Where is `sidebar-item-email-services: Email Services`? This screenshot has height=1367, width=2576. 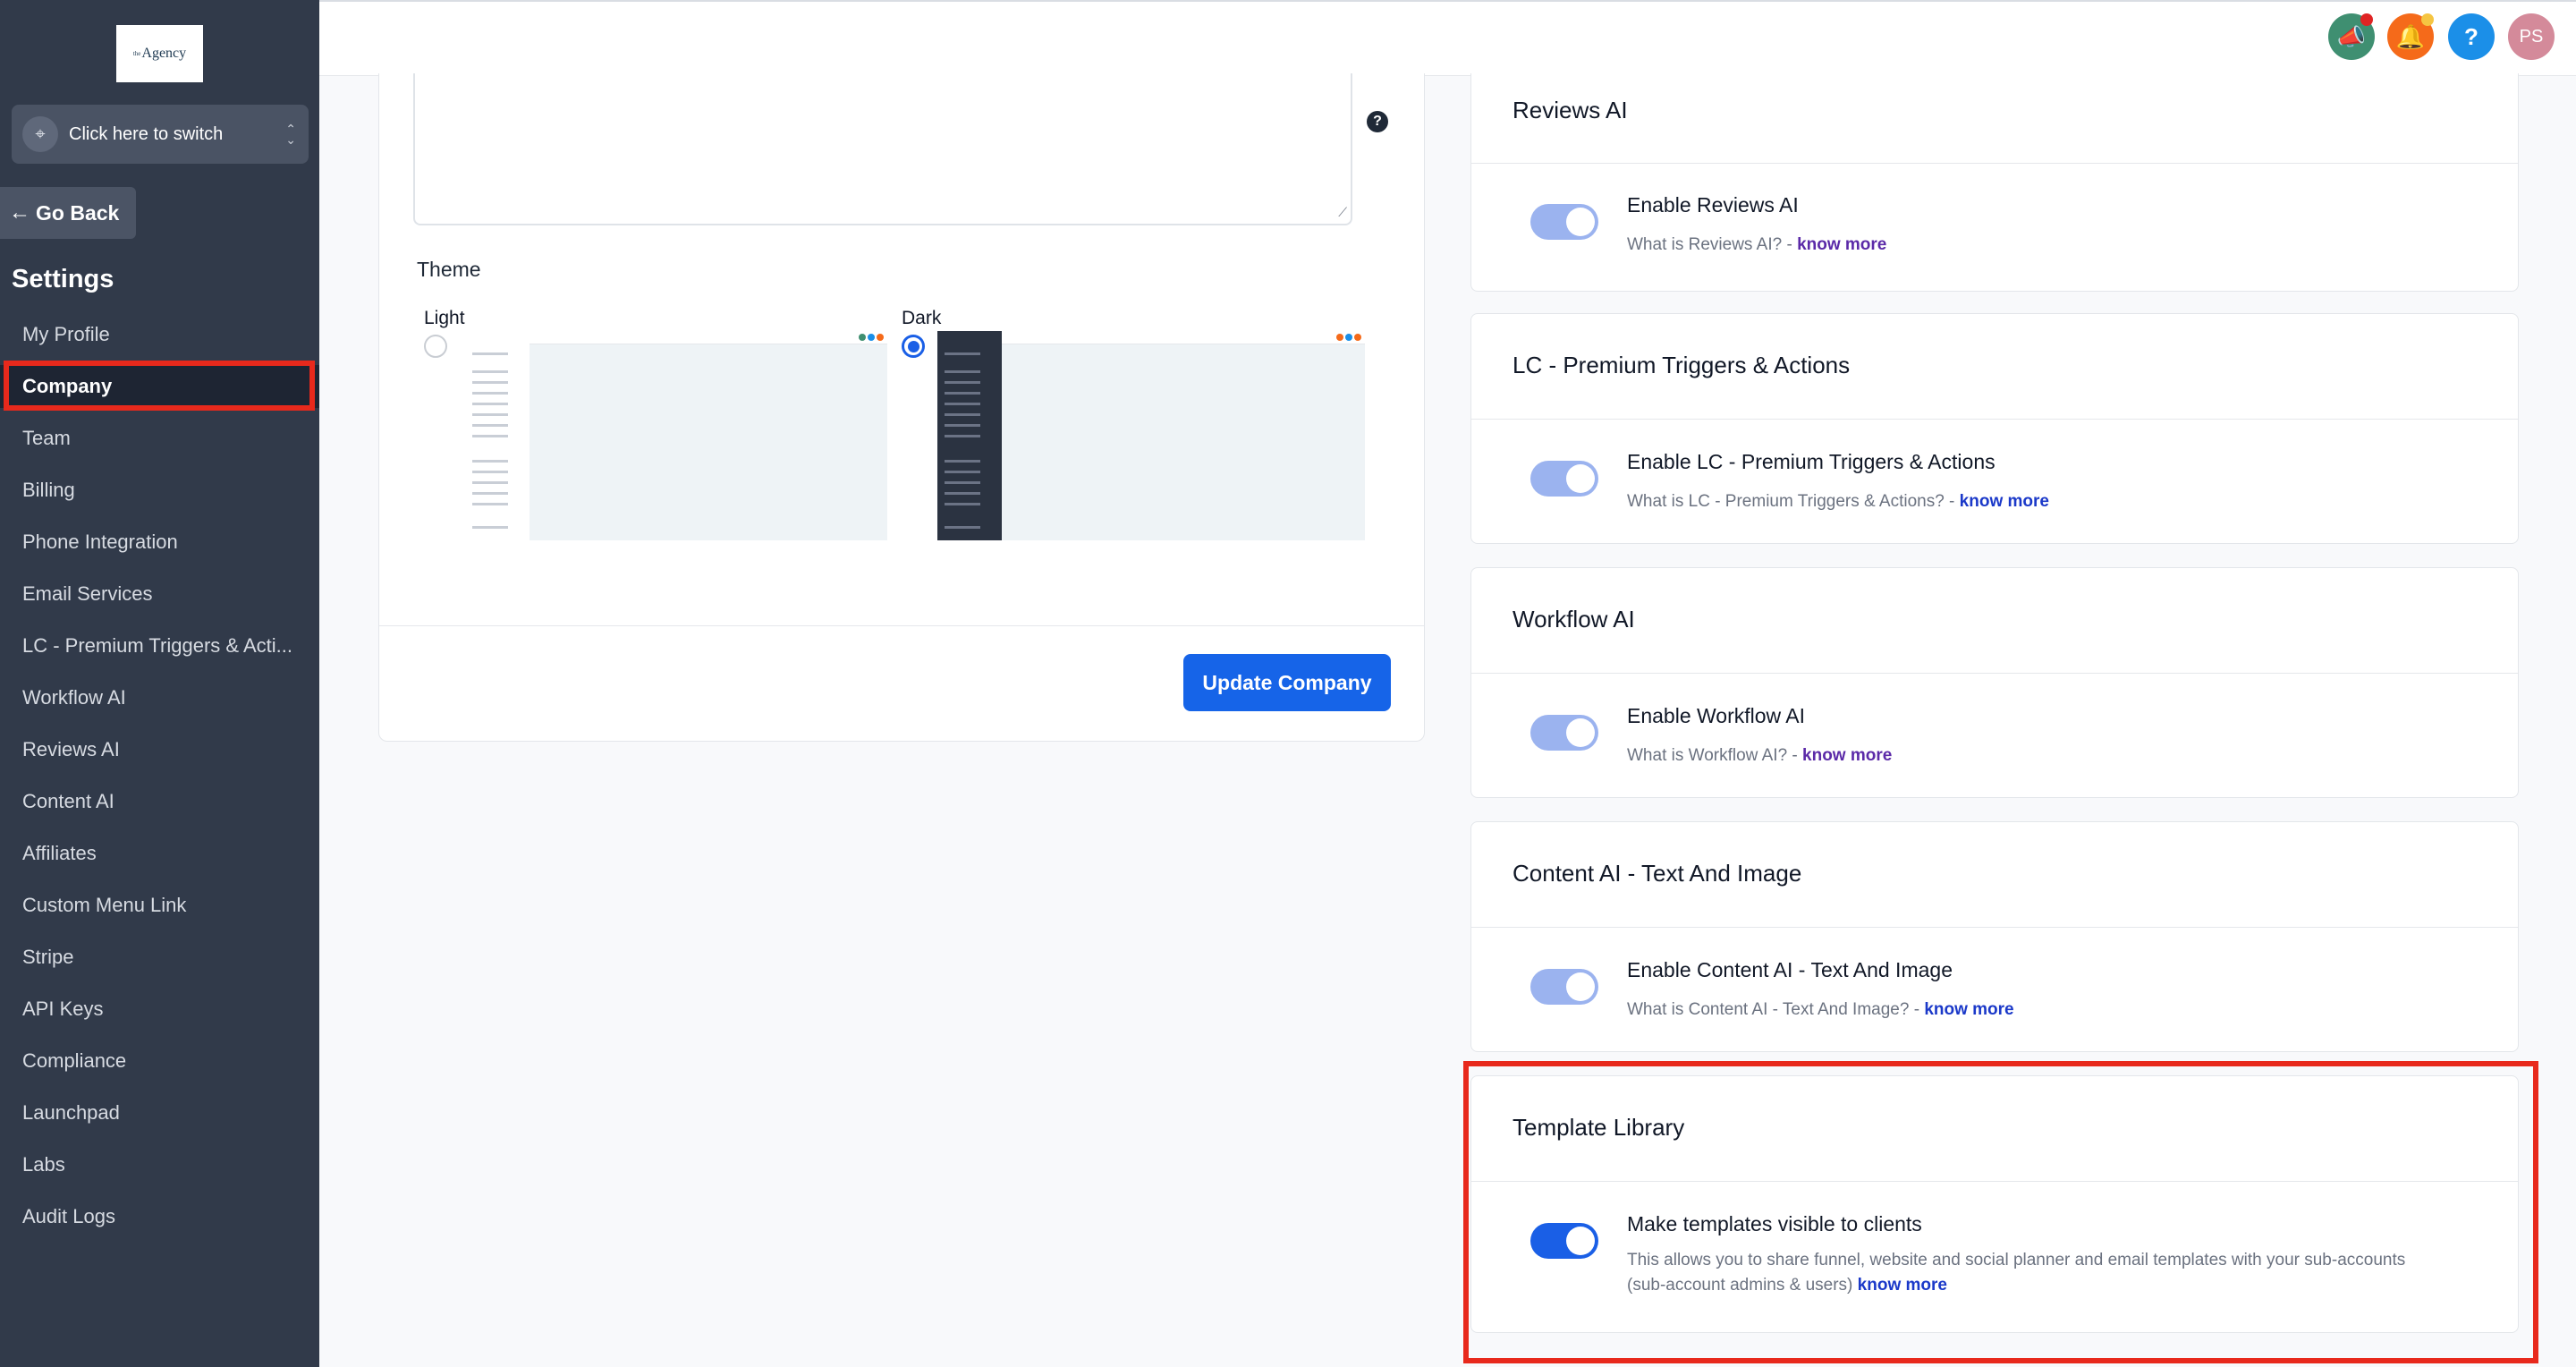 sidebar-item-email-services: Email Services is located at coordinates (159, 595).